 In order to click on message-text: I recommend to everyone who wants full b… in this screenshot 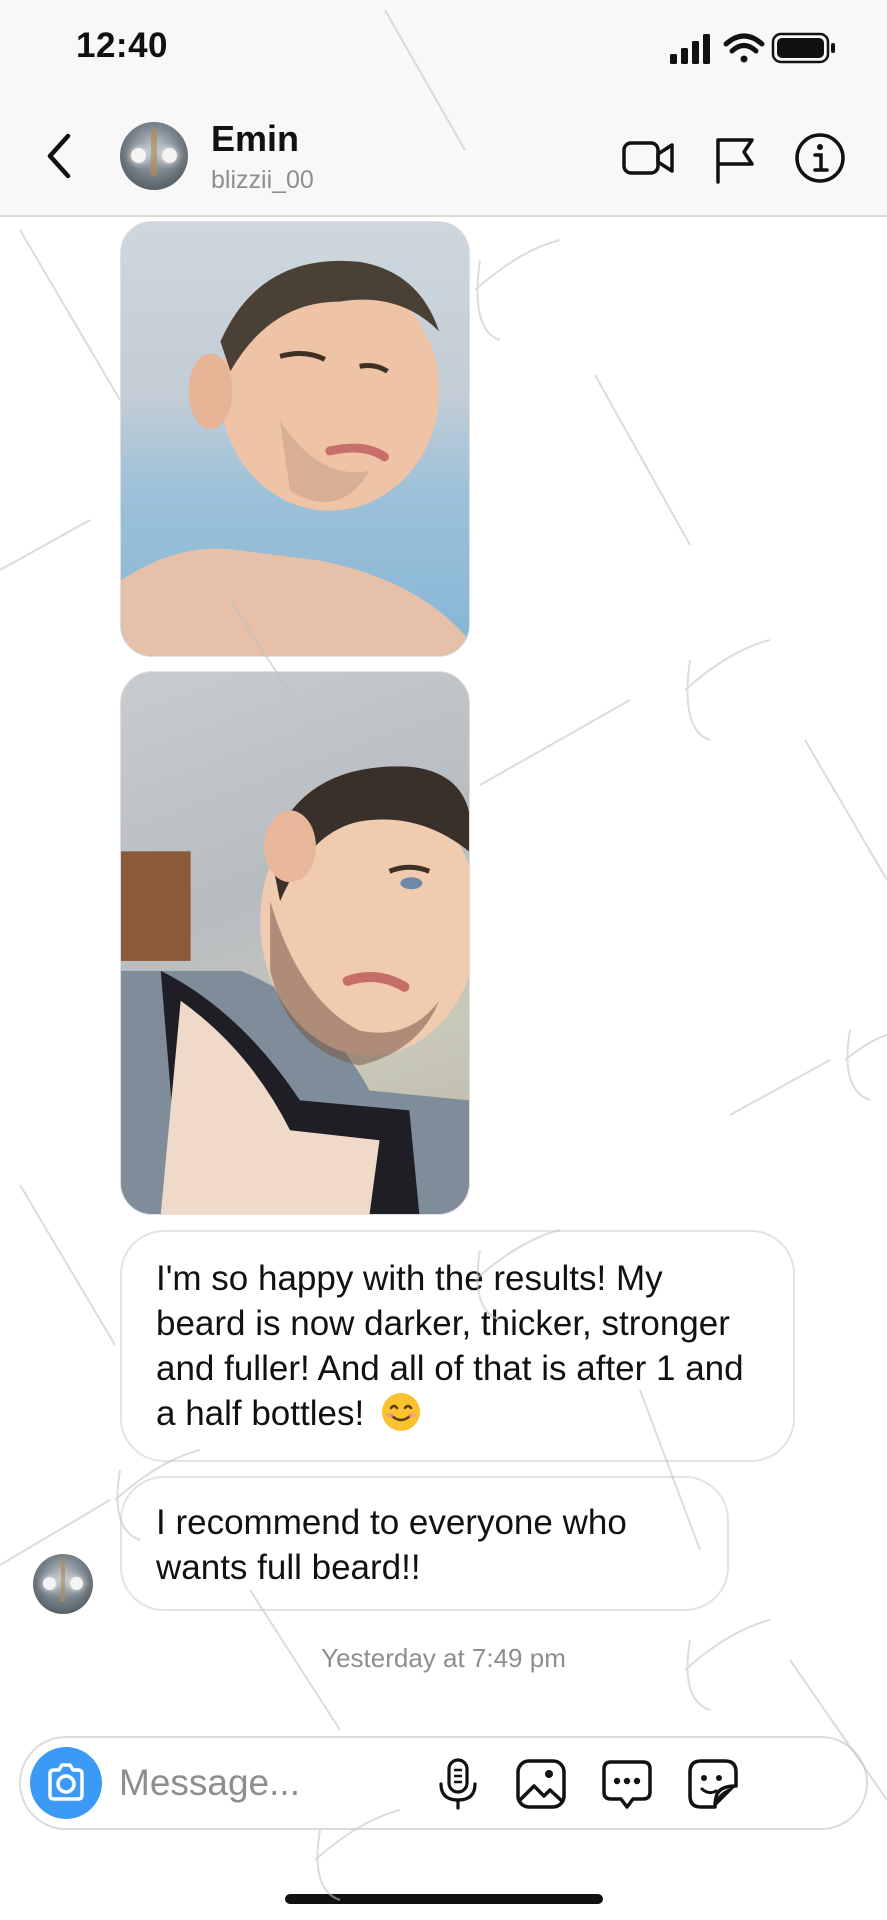, I will do `click(391, 1545)`.